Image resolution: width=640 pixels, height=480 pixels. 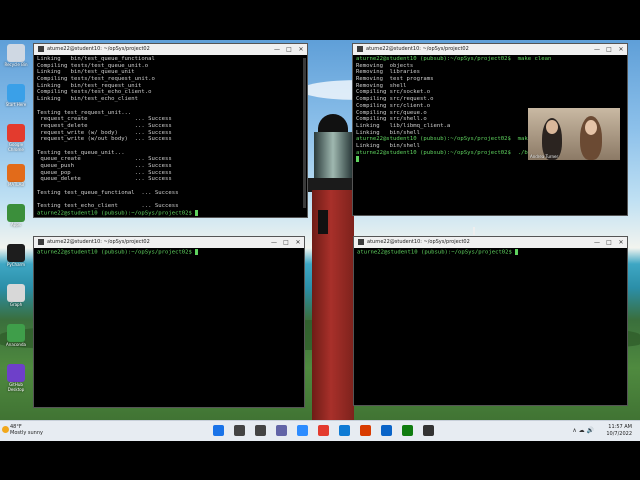 What do you see at coordinates (16, 104) in the screenshot?
I see `desktop-shortcut-label: Start Here` at bounding box center [16, 104].